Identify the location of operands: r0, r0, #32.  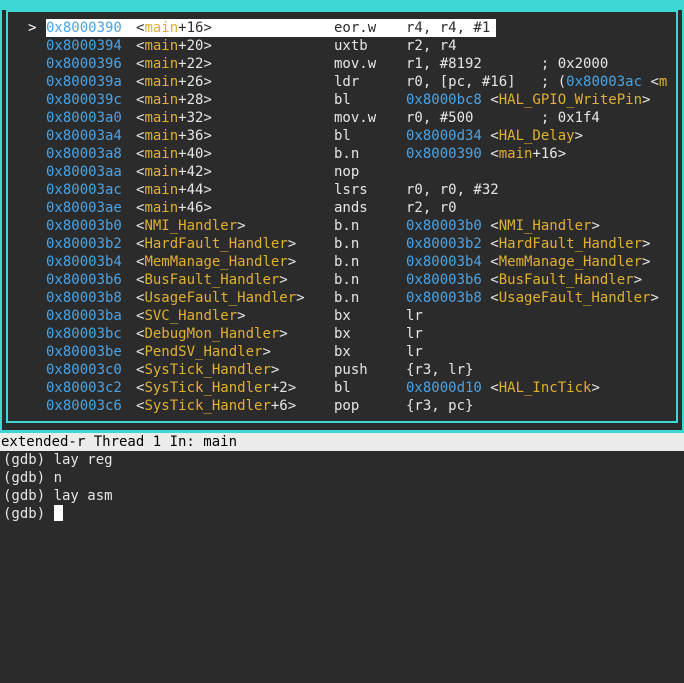
(452, 190).